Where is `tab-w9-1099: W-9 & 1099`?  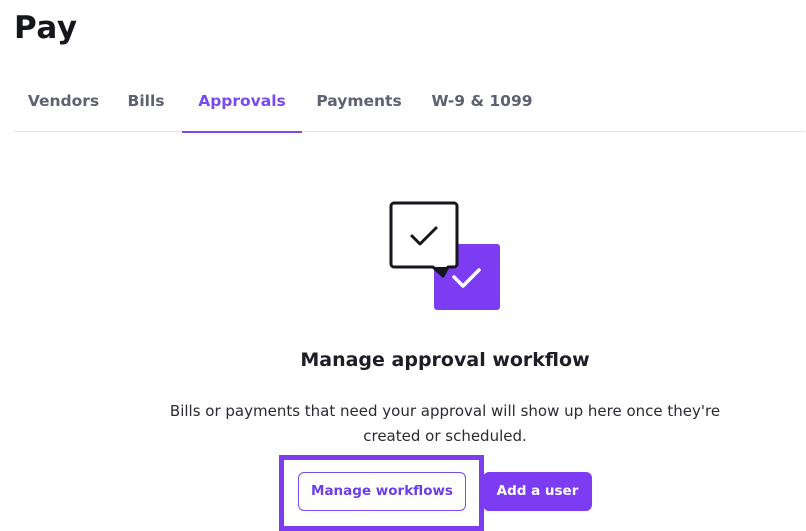 tab-w9-1099: W-9 & 1099 is located at coordinates (482, 102).